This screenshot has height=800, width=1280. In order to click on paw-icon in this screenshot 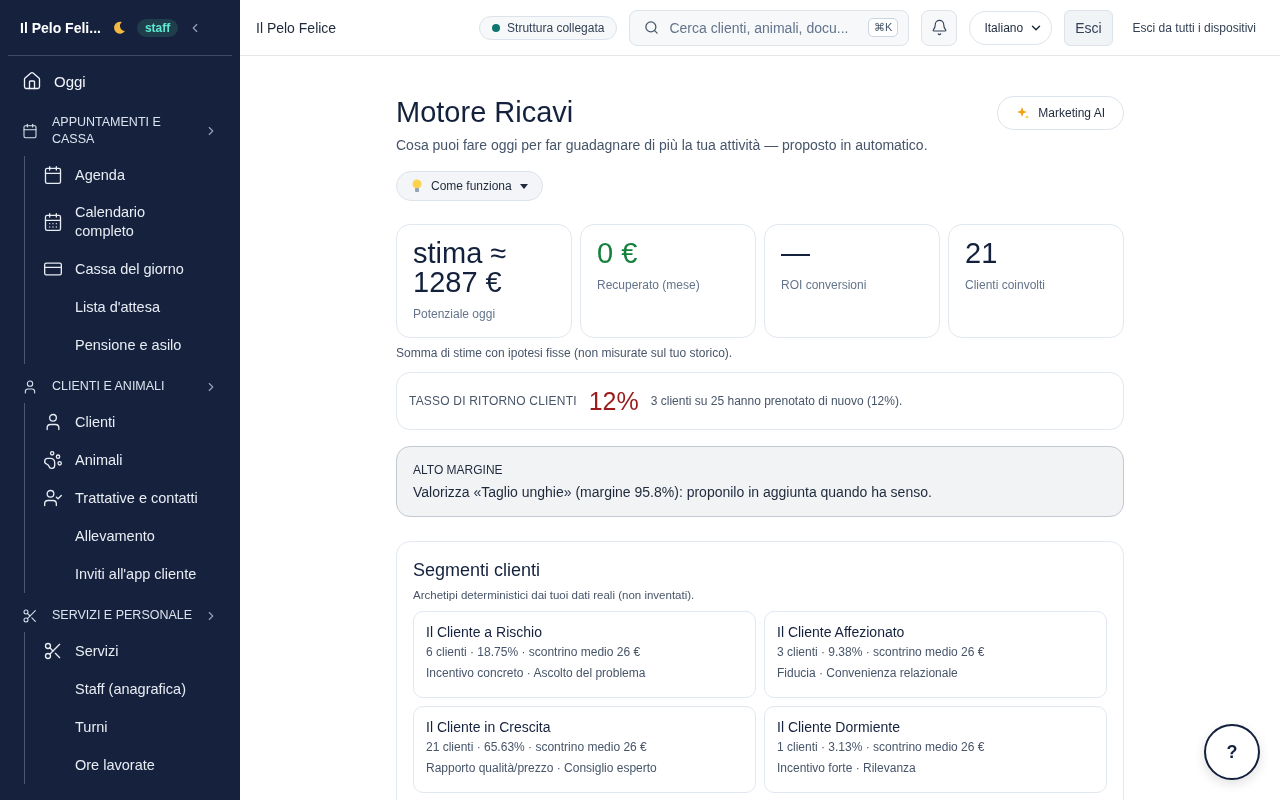, I will do `click(53, 460)`.